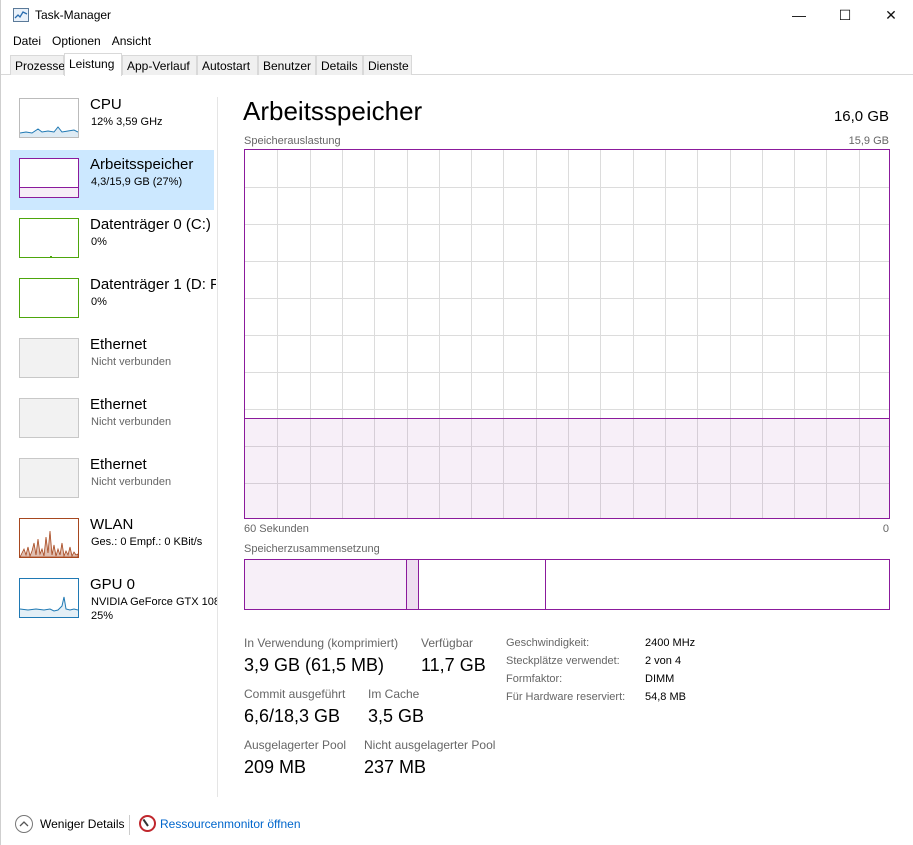 This screenshot has height=845, width=913. What do you see at coordinates (147, 823) in the screenshot?
I see `resource-monitor-icon` at bounding box center [147, 823].